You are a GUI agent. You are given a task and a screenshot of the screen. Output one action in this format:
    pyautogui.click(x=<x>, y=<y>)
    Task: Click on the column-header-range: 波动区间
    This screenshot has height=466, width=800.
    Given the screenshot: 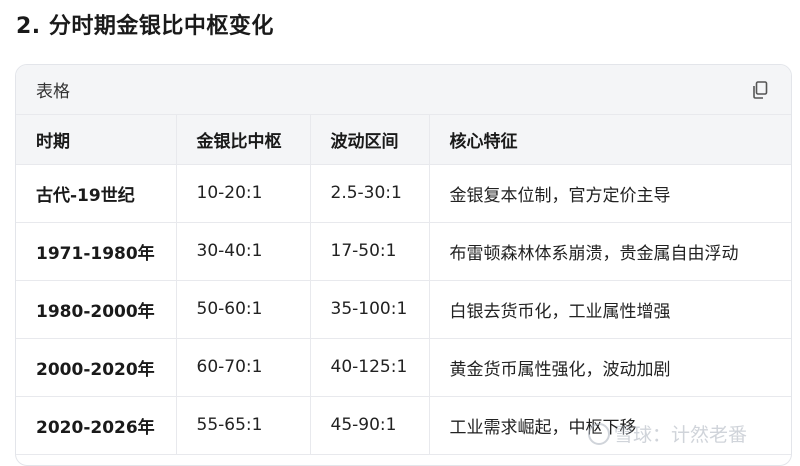 What is the action you would take?
    pyautogui.click(x=370, y=140)
    